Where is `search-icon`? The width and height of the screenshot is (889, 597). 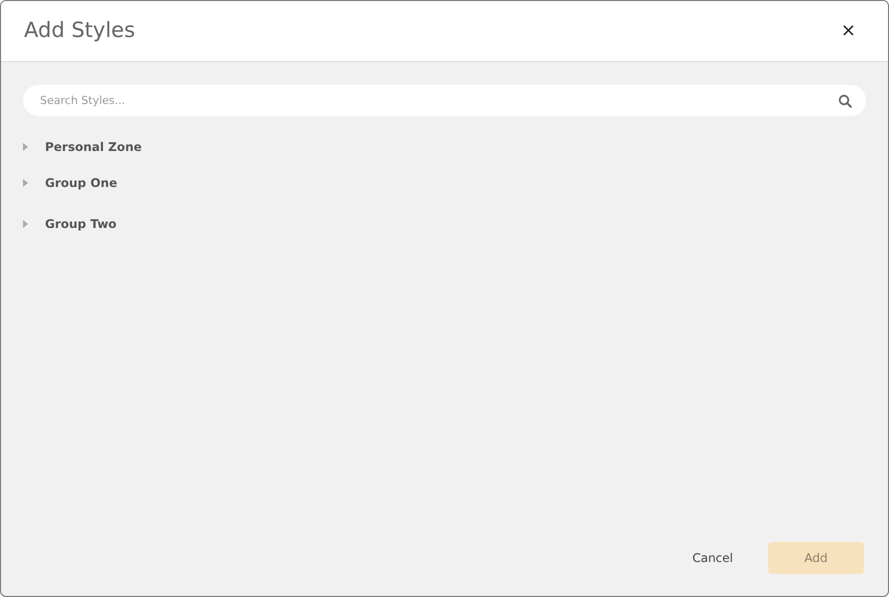
search-icon is located at coordinates (845, 101).